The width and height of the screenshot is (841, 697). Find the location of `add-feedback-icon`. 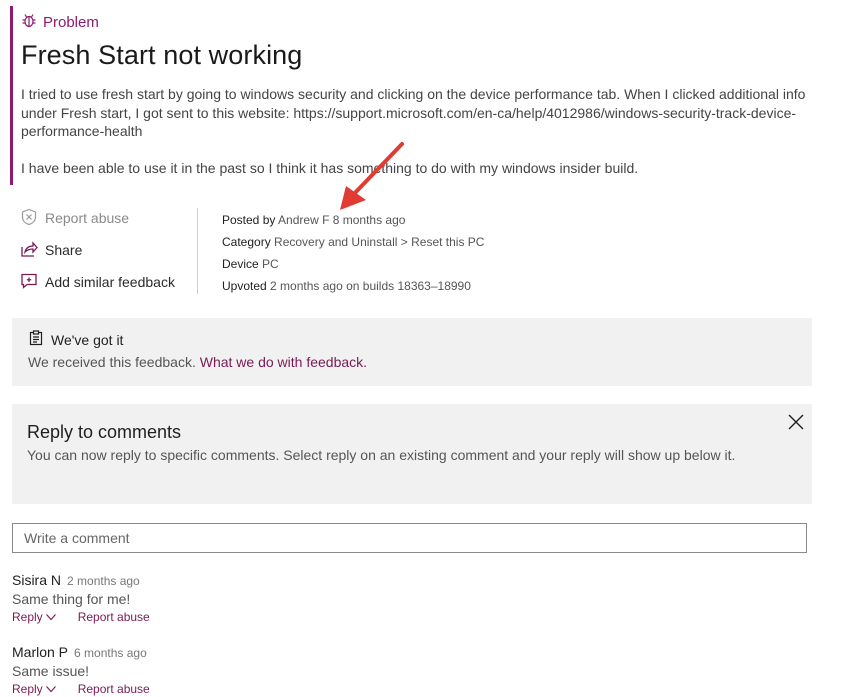

add-feedback-icon is located at coordinates (29, 282).